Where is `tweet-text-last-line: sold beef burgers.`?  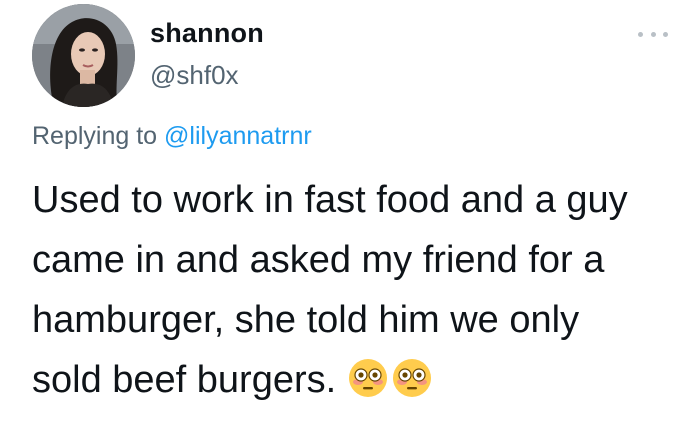 tweet-text-last-line: sold beef burgers. is located at coordinates (362, 380).